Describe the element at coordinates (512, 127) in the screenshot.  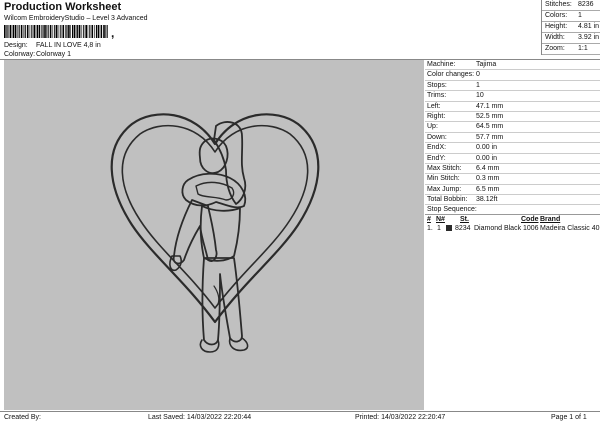
I see `info-up: Up: 64.5 mm` at that location.